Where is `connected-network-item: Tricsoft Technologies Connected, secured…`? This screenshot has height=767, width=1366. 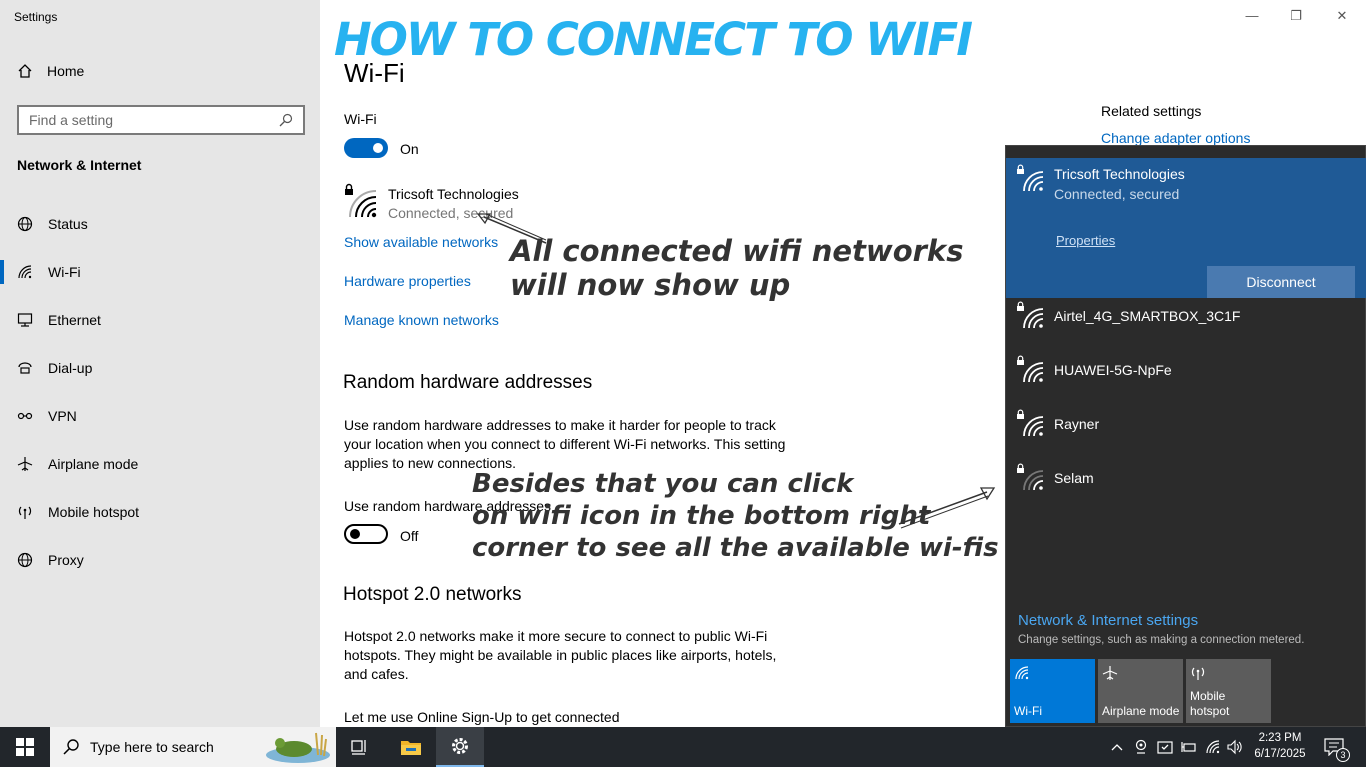
connected-network-item: Tricsoft Technologies Connected, secured… is located at coordinates (1186, 228).